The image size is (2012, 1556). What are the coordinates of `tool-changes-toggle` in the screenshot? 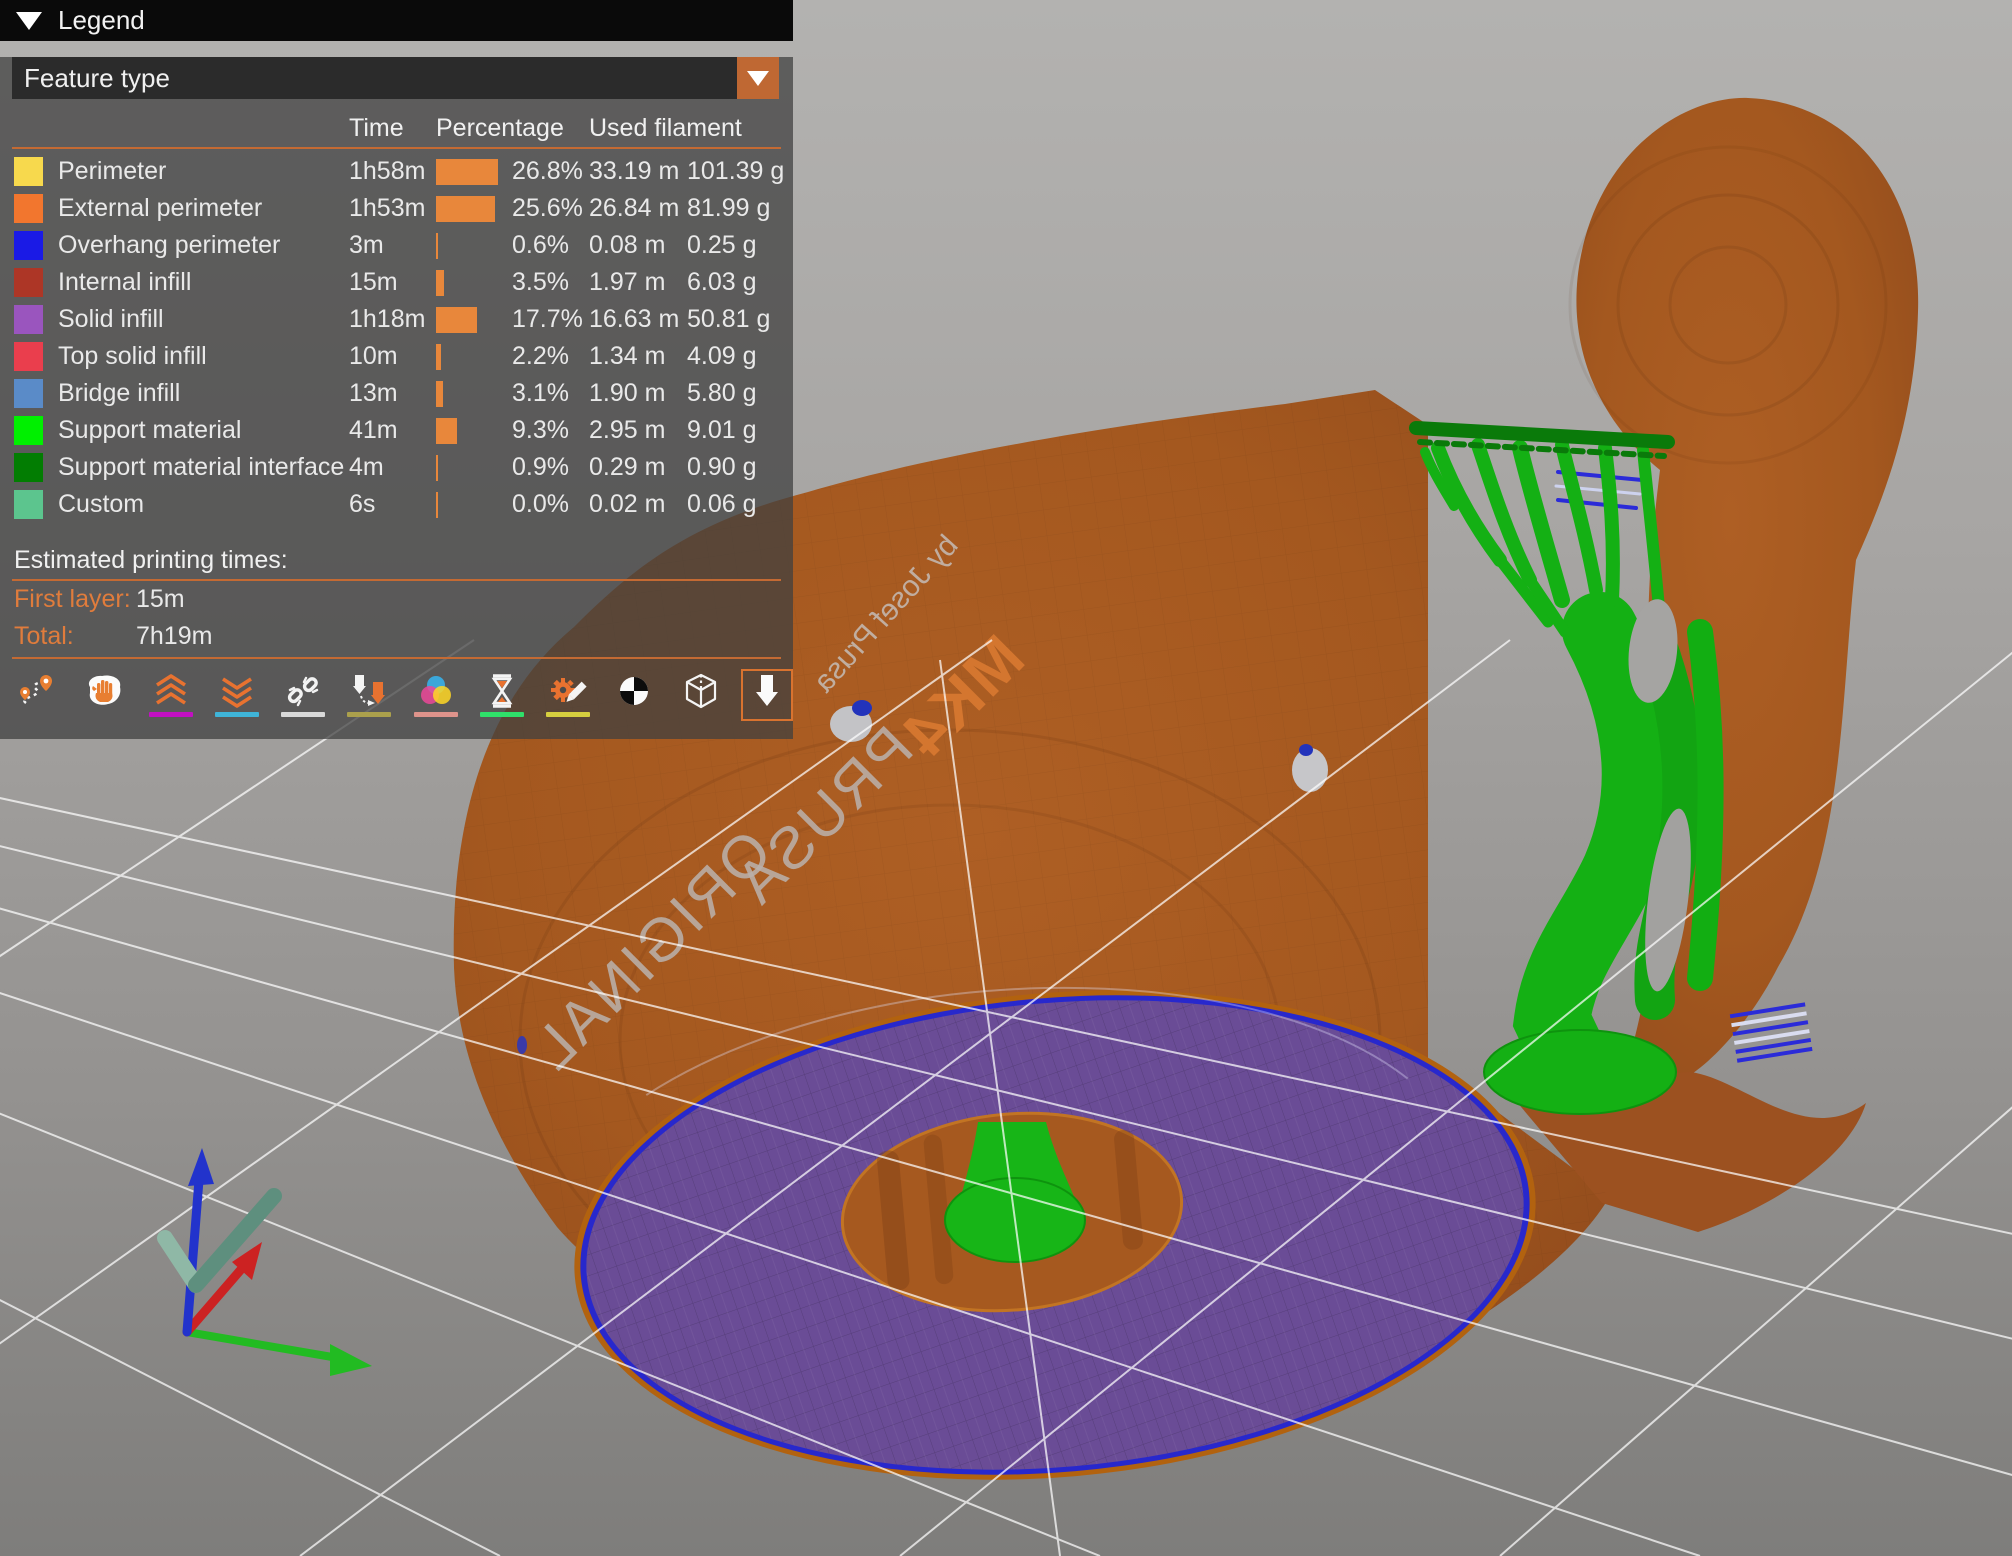 It's located at (369, 695).